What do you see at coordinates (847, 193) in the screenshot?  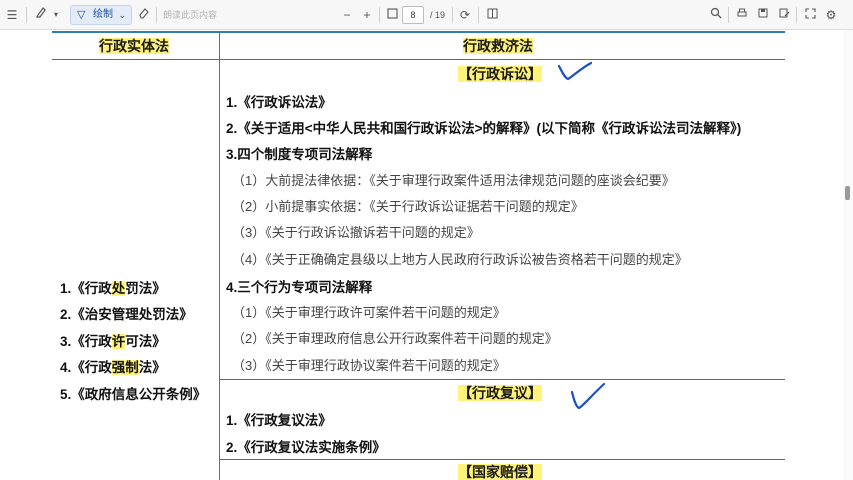 I see `scrollbar-thumb` at bounding box center [847, 193].